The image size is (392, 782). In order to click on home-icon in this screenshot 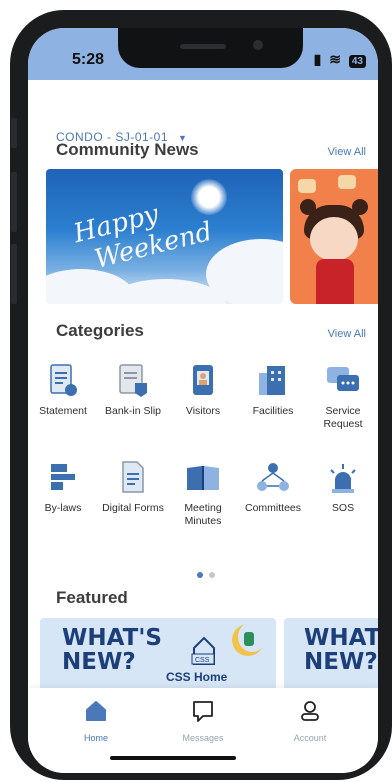, I will do `click(96, 711)`.